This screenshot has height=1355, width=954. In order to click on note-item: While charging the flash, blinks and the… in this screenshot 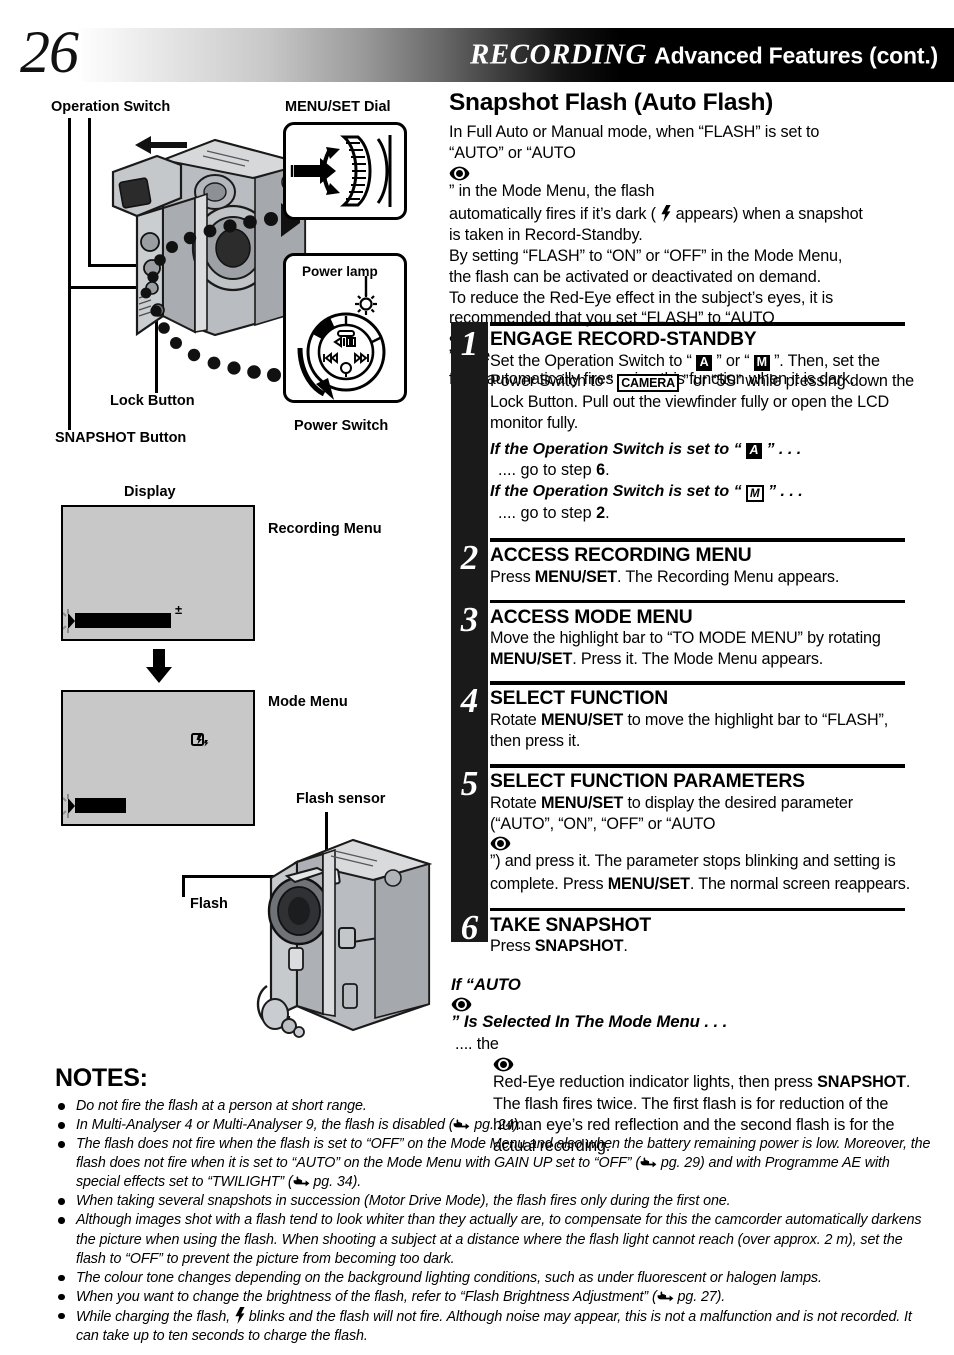, I will do `click(495, 1326)`.